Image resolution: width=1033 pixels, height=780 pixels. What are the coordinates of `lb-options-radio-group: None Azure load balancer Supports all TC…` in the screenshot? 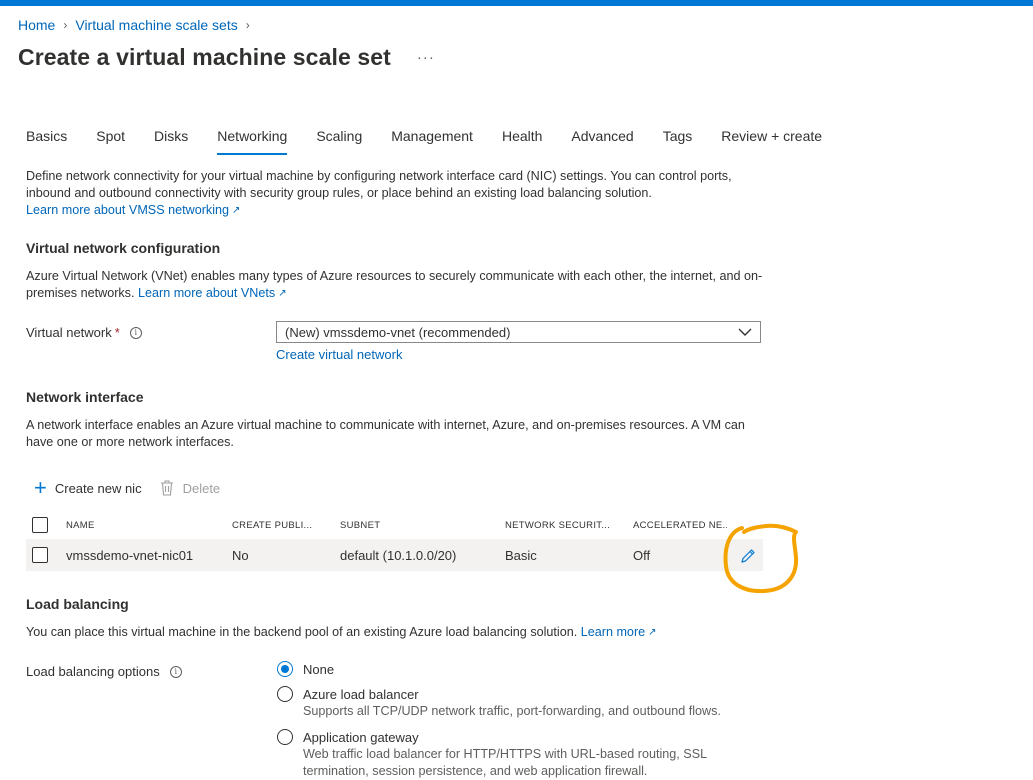 It's located at (515, 720).